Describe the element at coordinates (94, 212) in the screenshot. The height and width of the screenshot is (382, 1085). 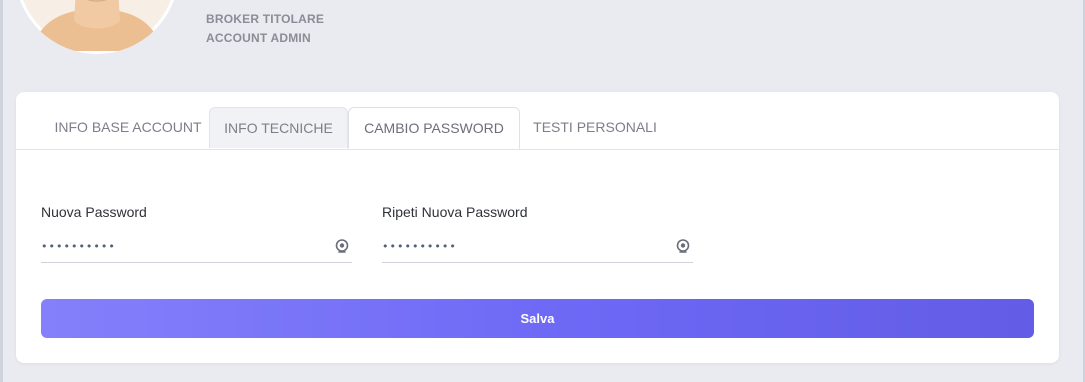
I see `new-password-label: Nuova Password` at that location.